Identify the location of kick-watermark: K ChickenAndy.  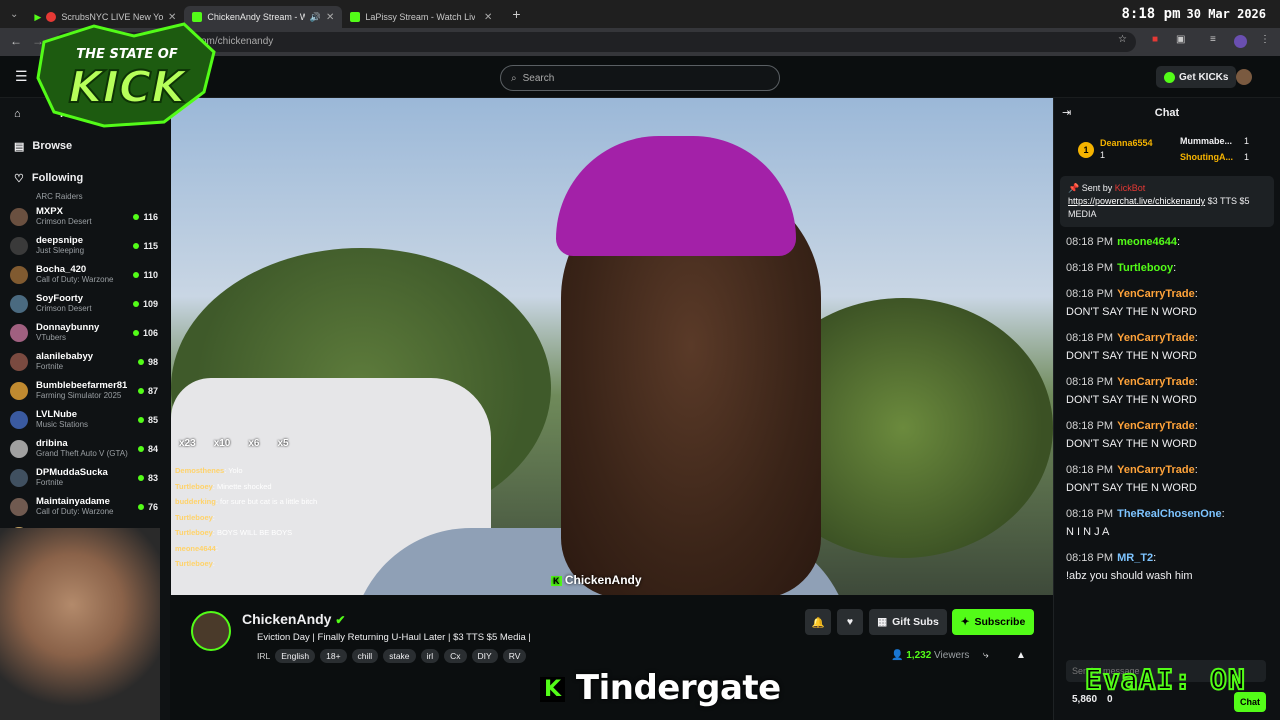
(596, 580).